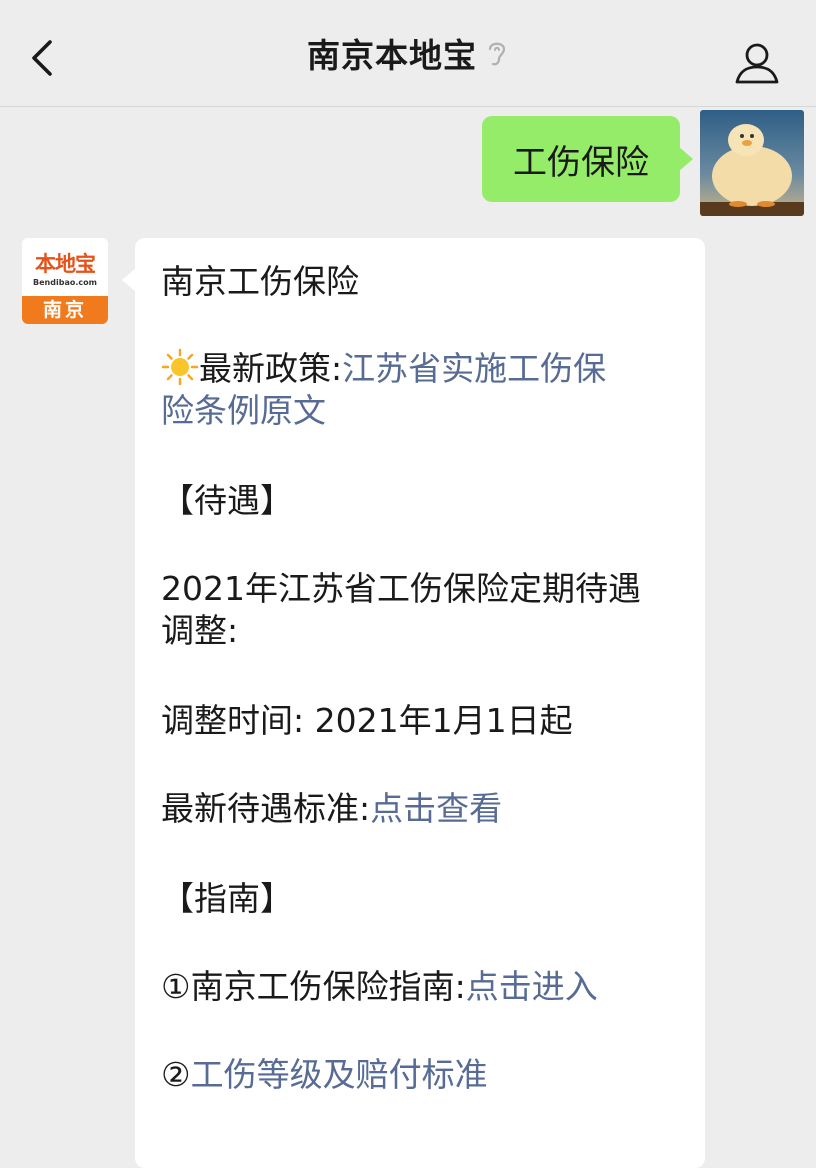 The width and height of the screenshot is (816, 1168). Describe the element at coordinates (436, 808) in the screenshot. I see `standard-link: 点击查看` at that location.